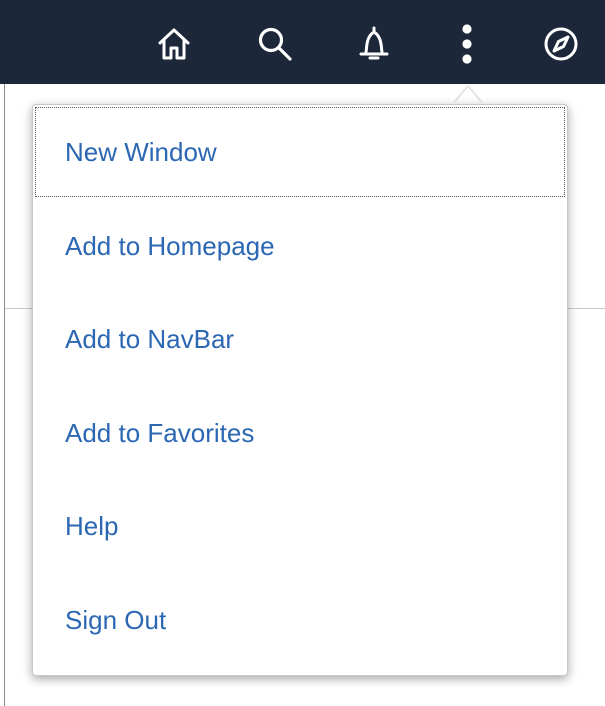  Describe the element at coordinates (300, 433) in the screenshot. I see `menu-item-add-to-favorites: Add to Favorites` at that location.